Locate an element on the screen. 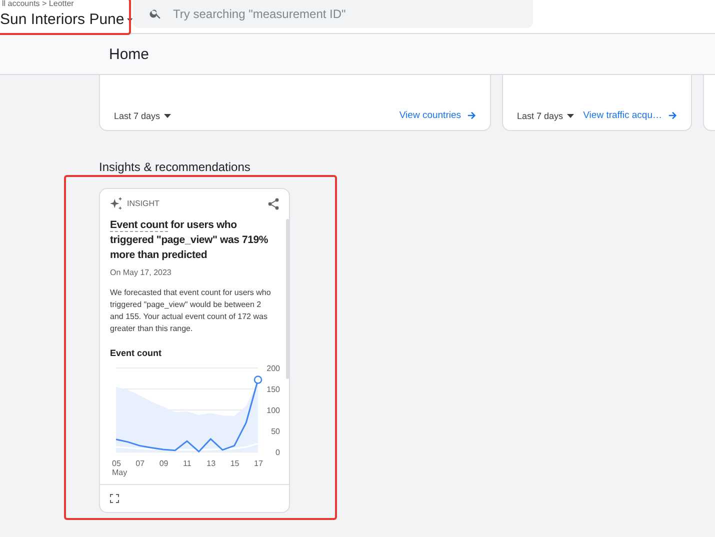 The height and width of the screenshot is (537, 715). sparkle-icon is located at coordinates (116, 203).